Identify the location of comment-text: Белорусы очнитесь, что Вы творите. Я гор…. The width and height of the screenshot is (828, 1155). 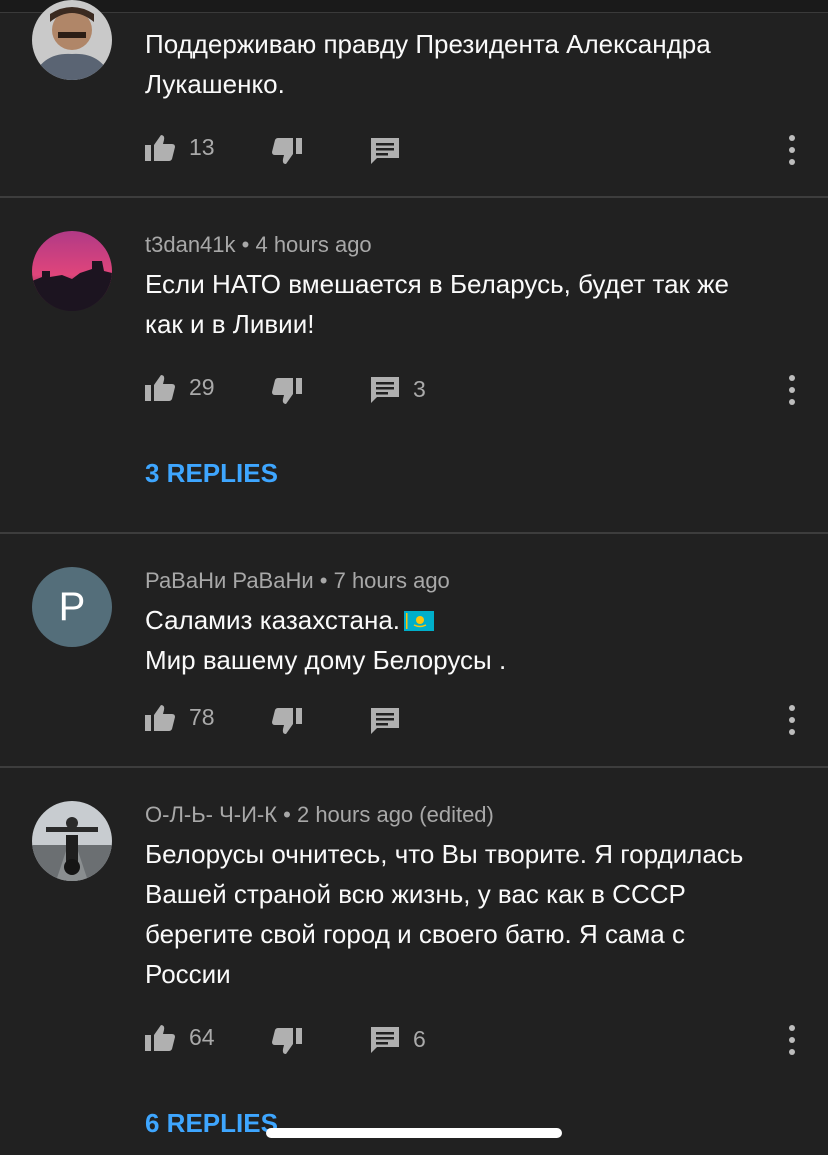
(470, 914).